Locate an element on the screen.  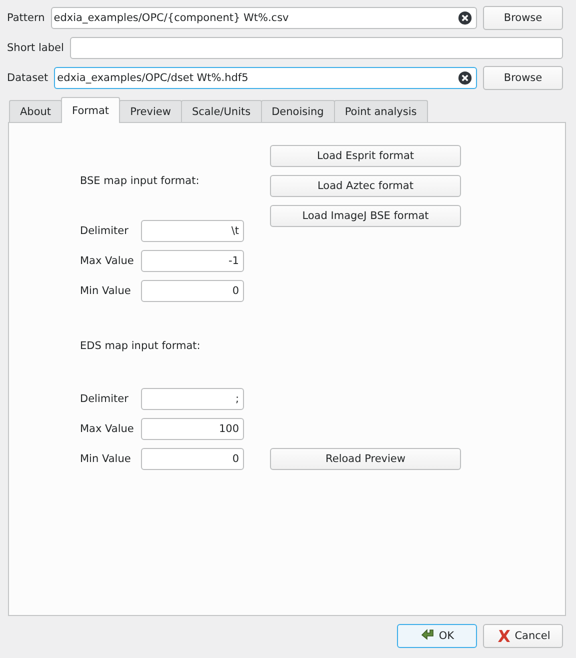
load-button: Load ImageJ BSE format is located at coordinates (365, 216).